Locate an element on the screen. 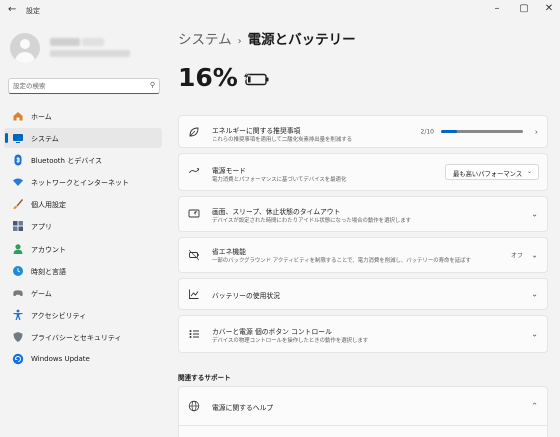 The width and height of the screenshot is (560, 437). power-help-card: 電源に関するヘルプ ⌃ is located at coordinates (363, 406).